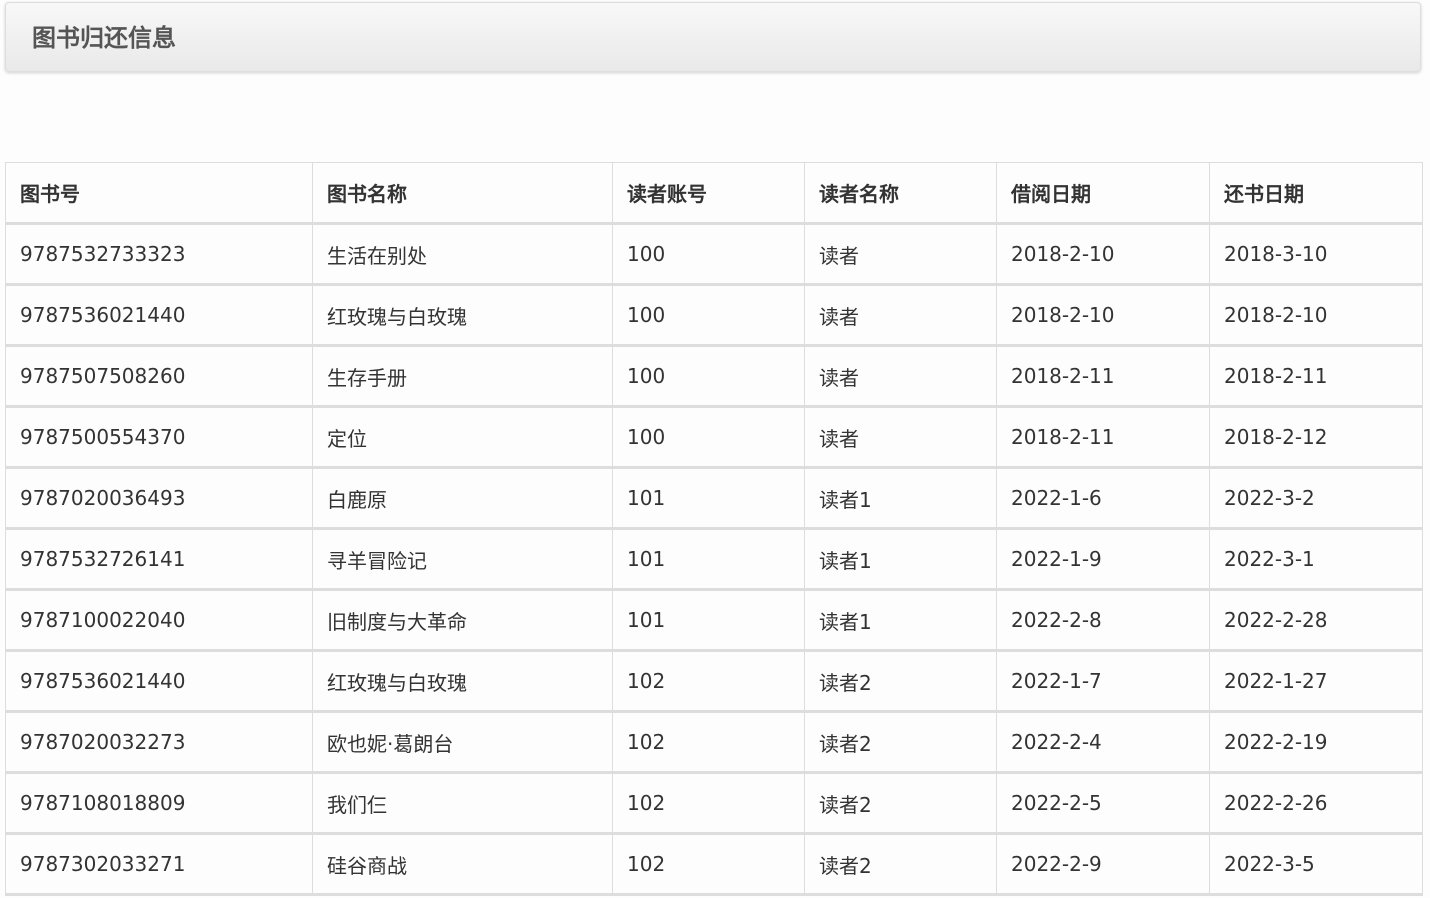 The height and width of the screenshot is (898, 1430). What do you see at coordinates (1316, 620) in the screenshot?
I see `cell-return-date: 2022-2-28` at bounding box center [1316, 620].